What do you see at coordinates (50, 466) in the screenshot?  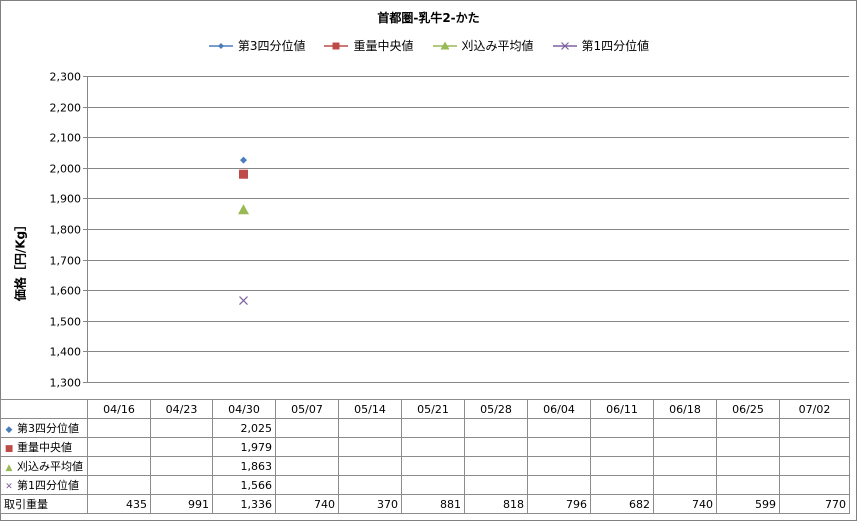 I see `row-label-text: 刈込み平均値` at bounding box center [50, 466].